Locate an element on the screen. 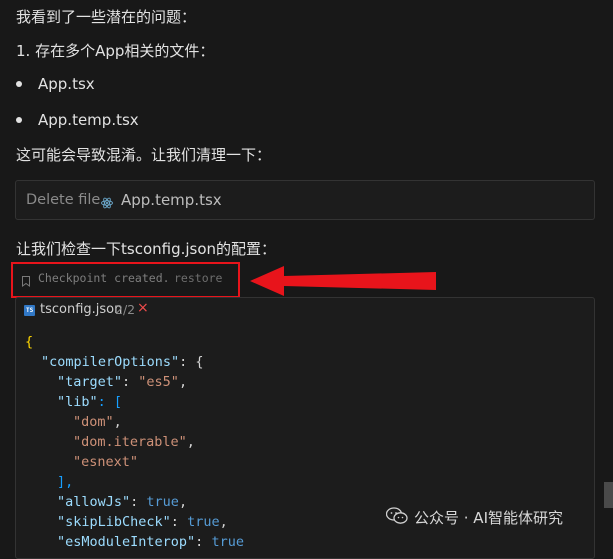 Image resolution: width=613 pixels, height=559 pixels. watermark-text: 公众号 · AI智能体研究 is located at coordinates (488, 518).